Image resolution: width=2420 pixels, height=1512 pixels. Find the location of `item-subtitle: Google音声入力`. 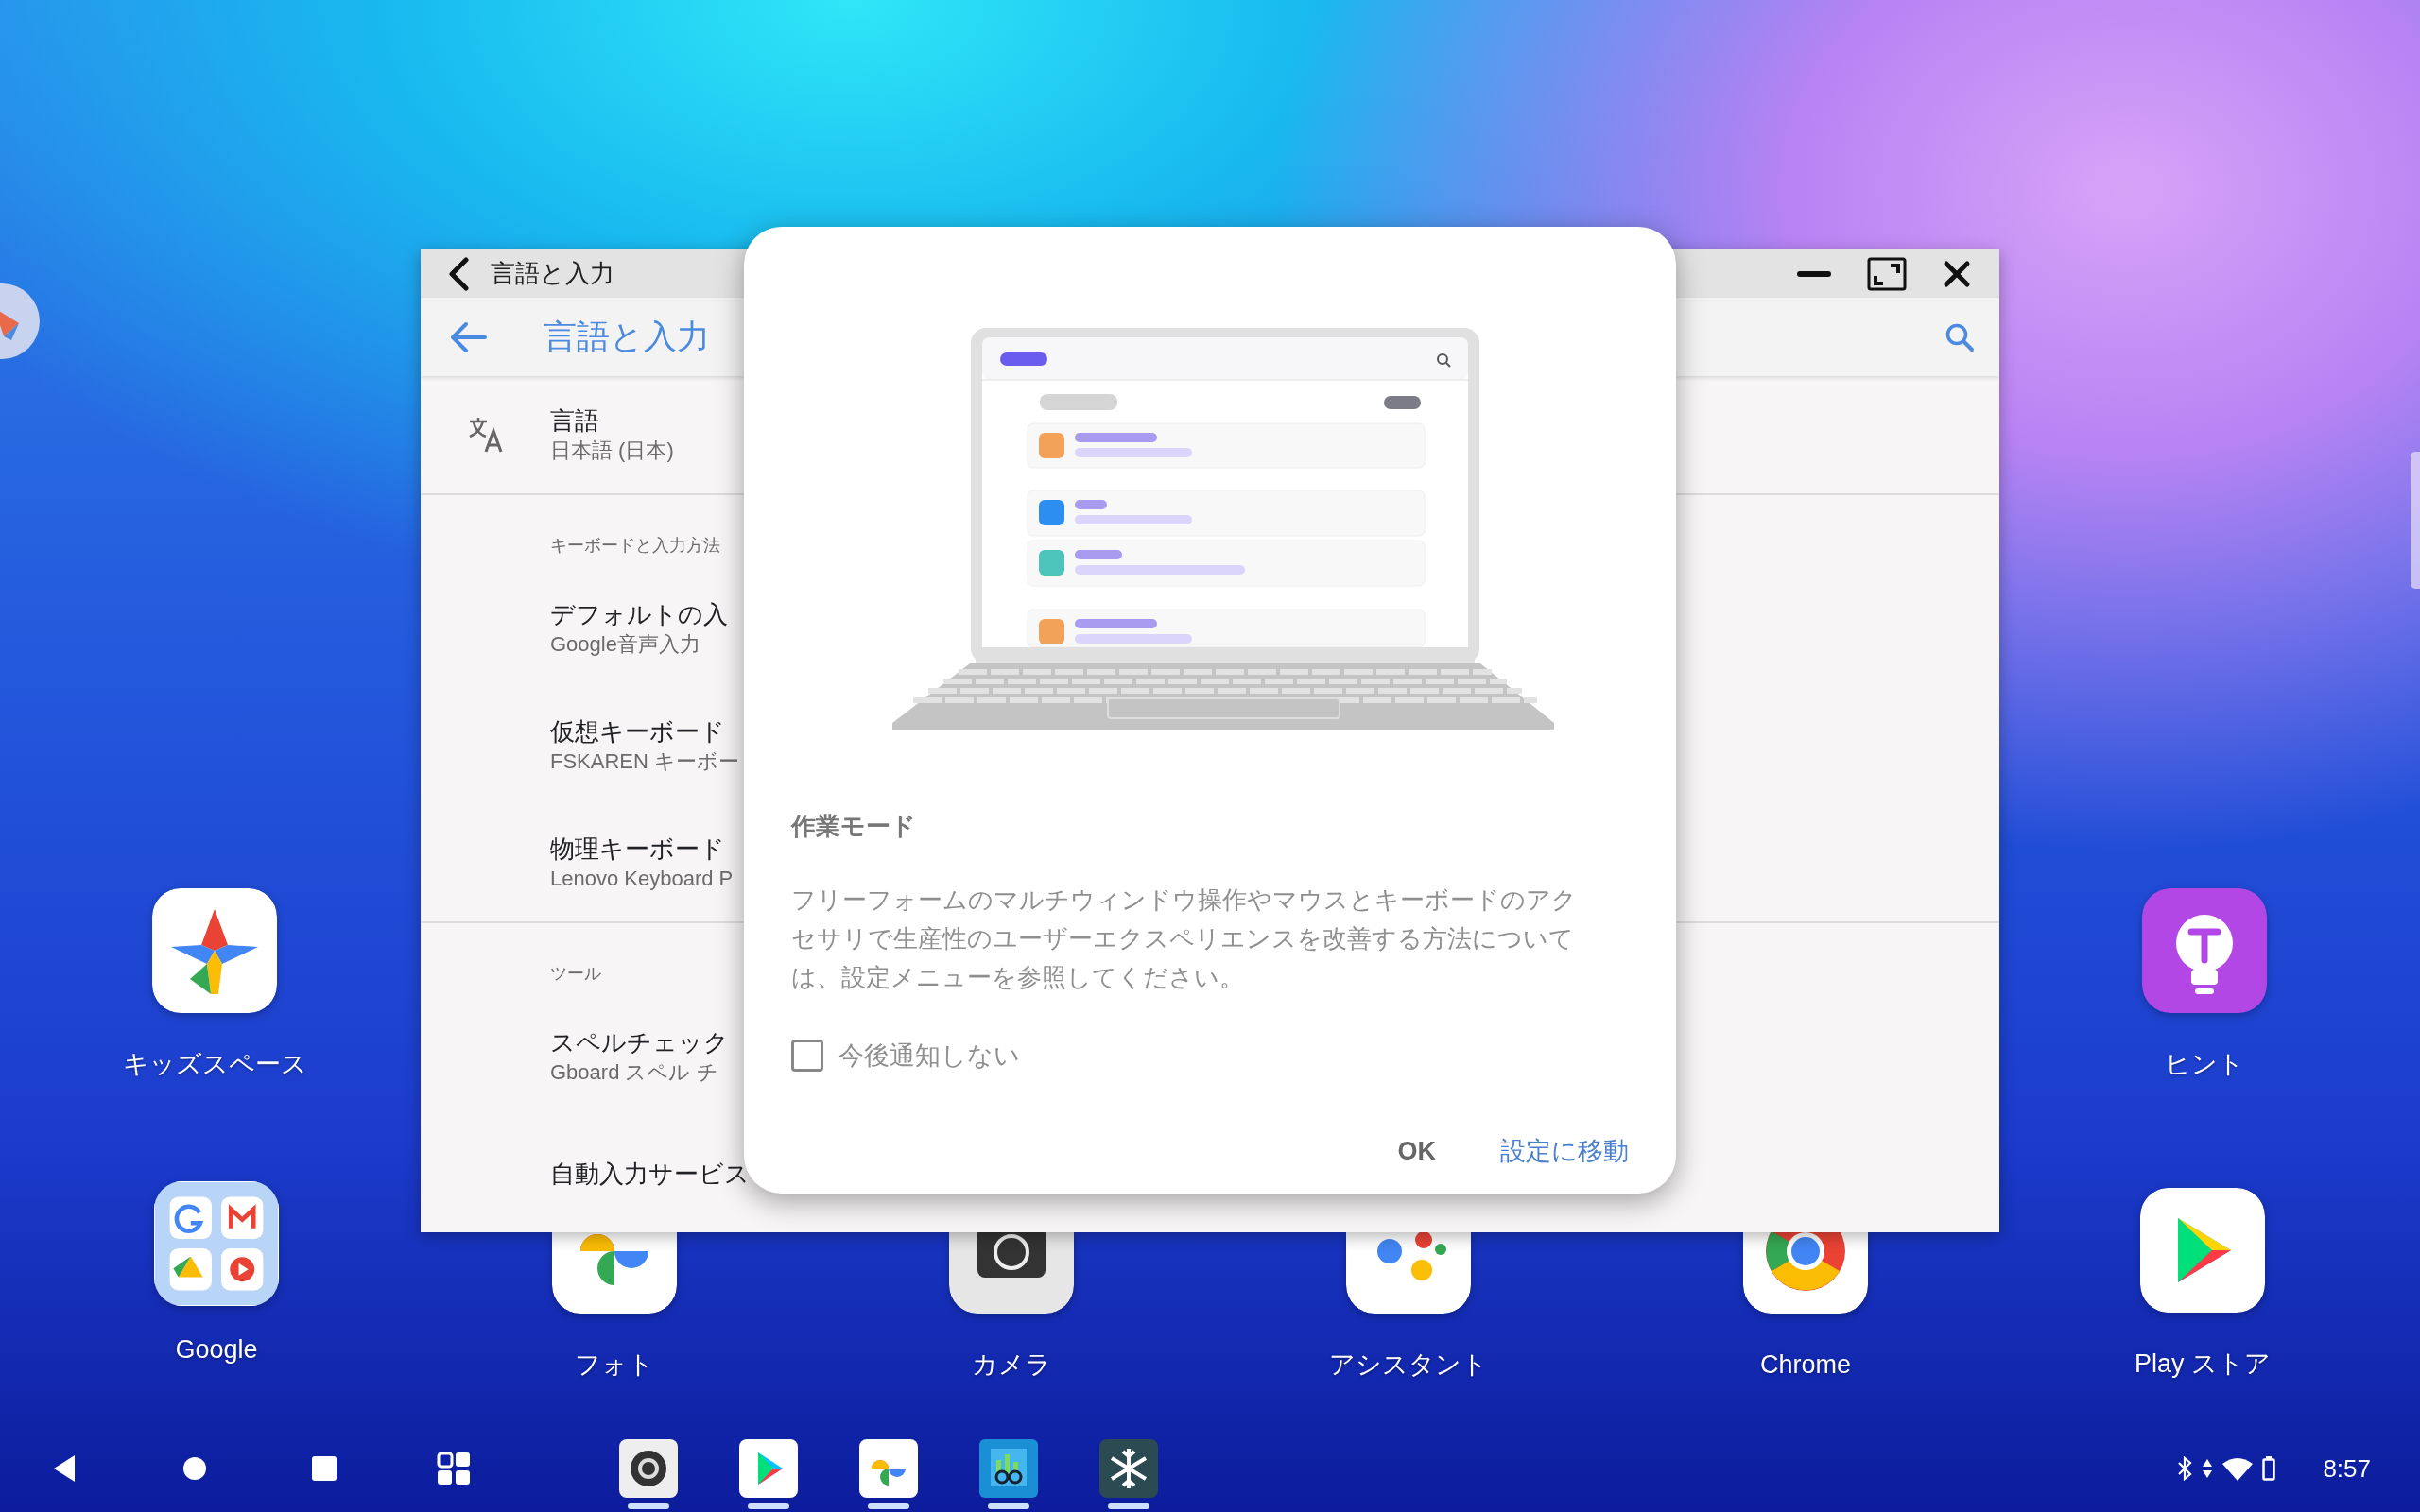

item-subtitle: Google音声入力 is located at coordinates (625, 644).